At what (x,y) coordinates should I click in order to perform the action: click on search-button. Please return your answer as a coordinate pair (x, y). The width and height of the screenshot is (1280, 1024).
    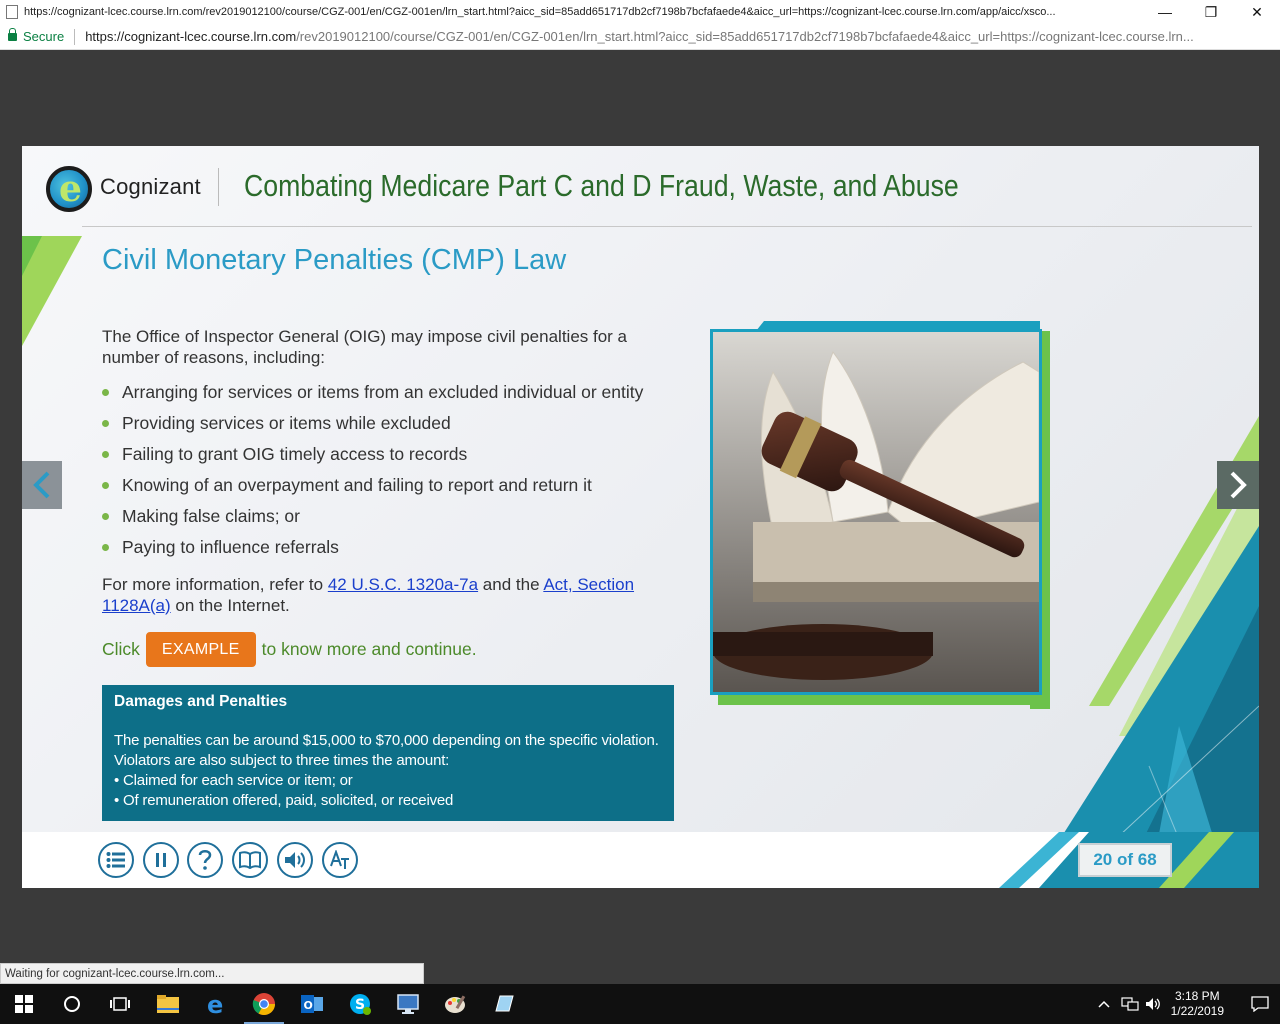
    Looking at the image, I should click on (72, 1004).